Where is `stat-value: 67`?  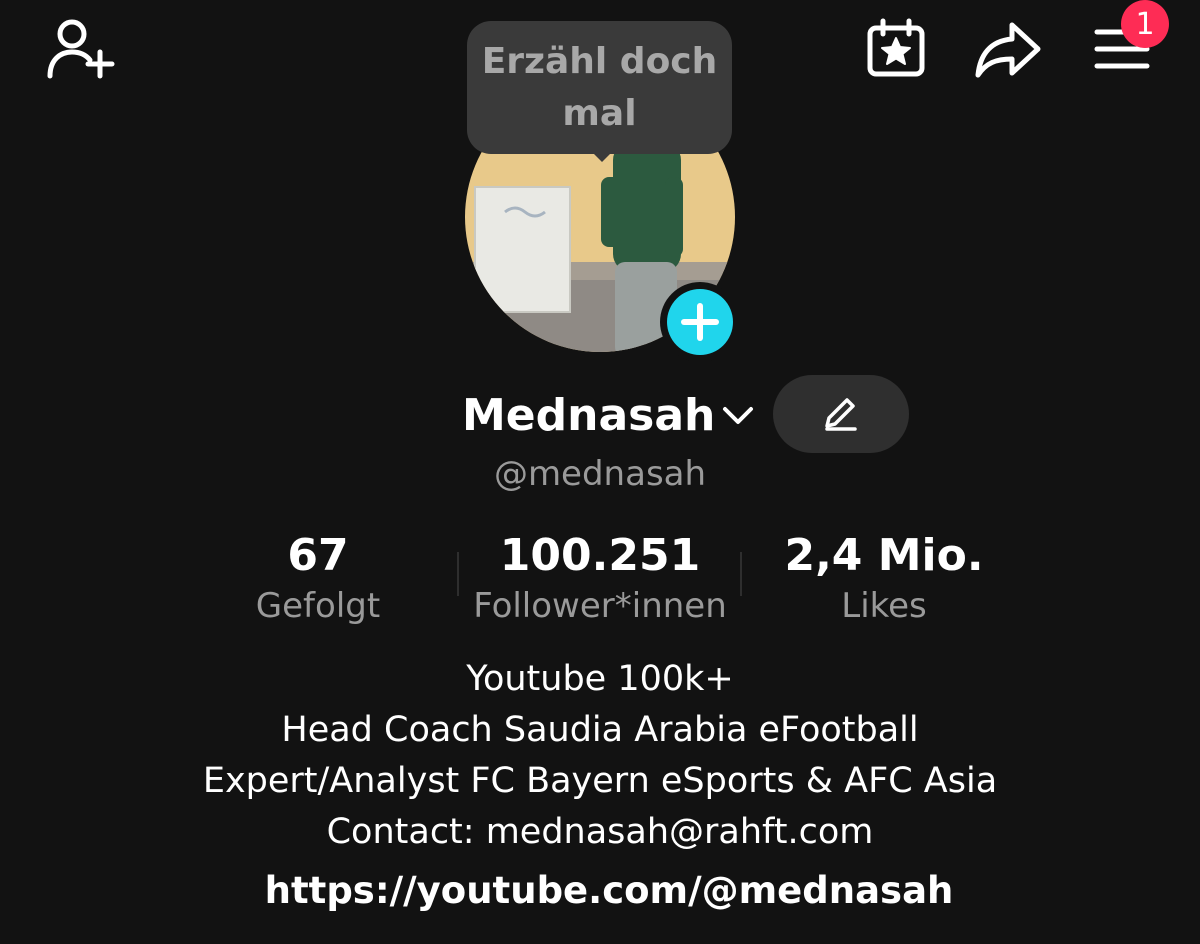 stat-value: 67 is located at coordinates (318, 555).